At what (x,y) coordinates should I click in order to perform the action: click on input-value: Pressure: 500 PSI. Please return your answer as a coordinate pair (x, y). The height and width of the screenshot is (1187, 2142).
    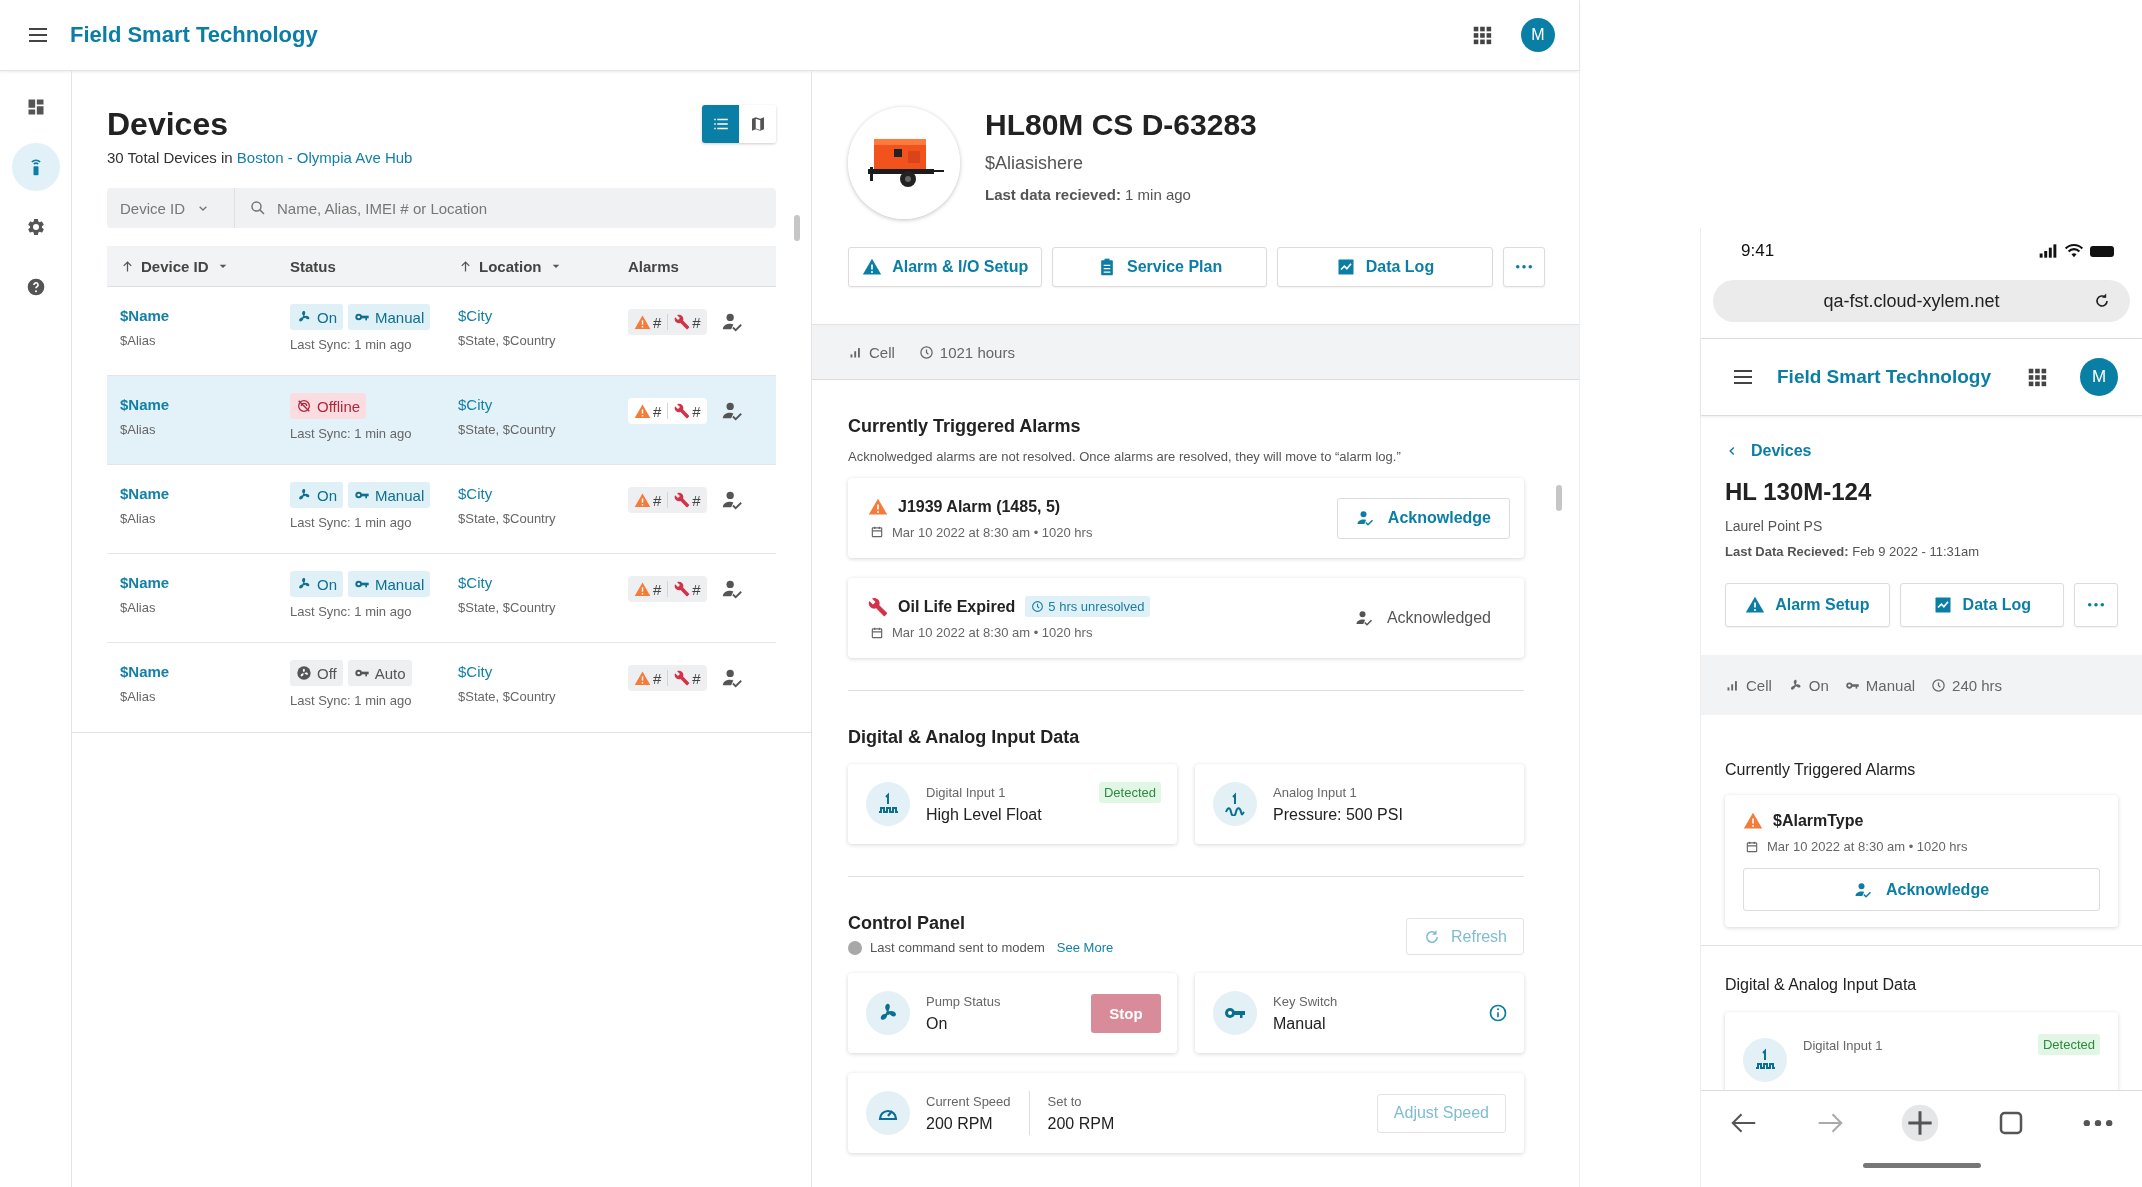
    Looking at the image, I should click on (1338, 814).